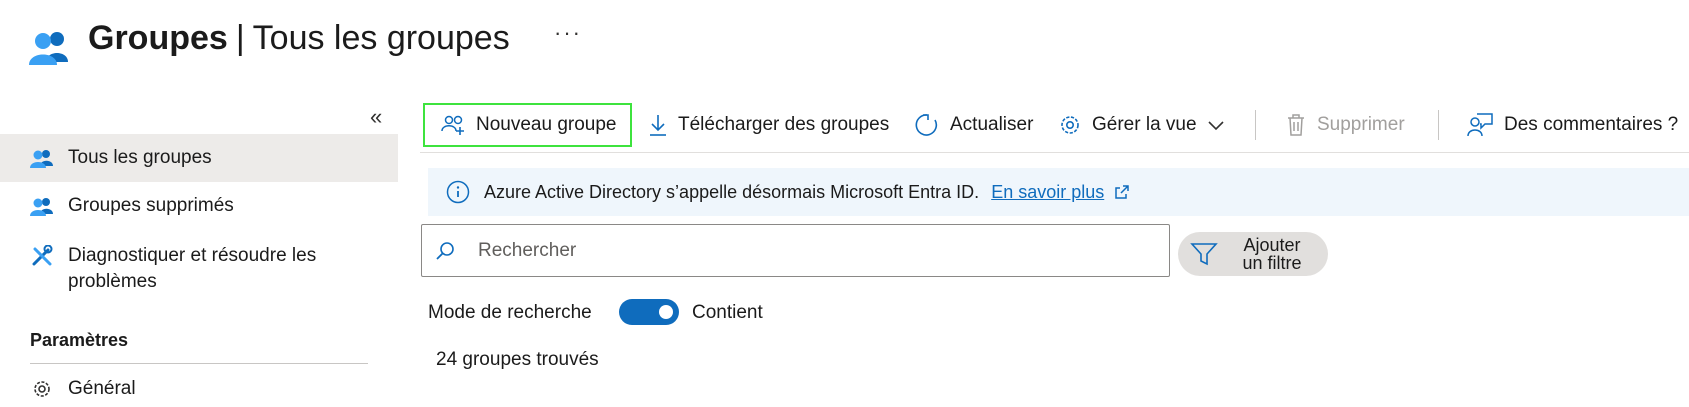 This screenshot has width=1689, height=407. I want to click on sidebar-item-general: Général, so click(199, 389).